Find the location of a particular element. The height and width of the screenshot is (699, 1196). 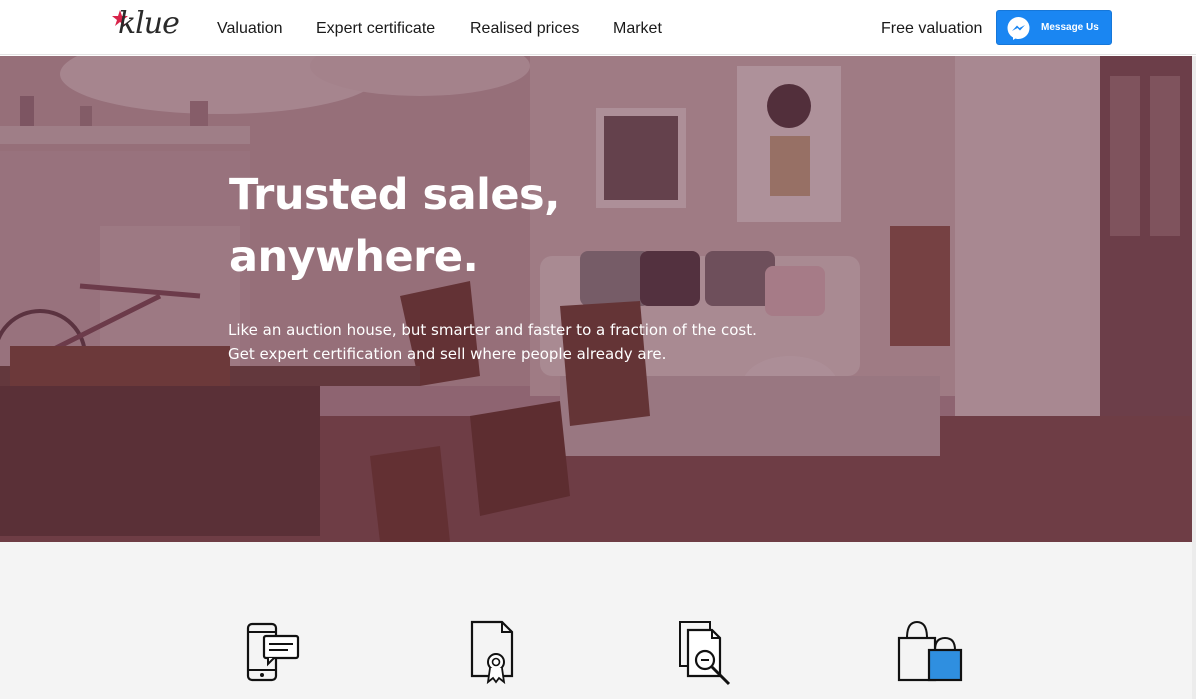

certificate-icon is located at coordinates (492, 652).